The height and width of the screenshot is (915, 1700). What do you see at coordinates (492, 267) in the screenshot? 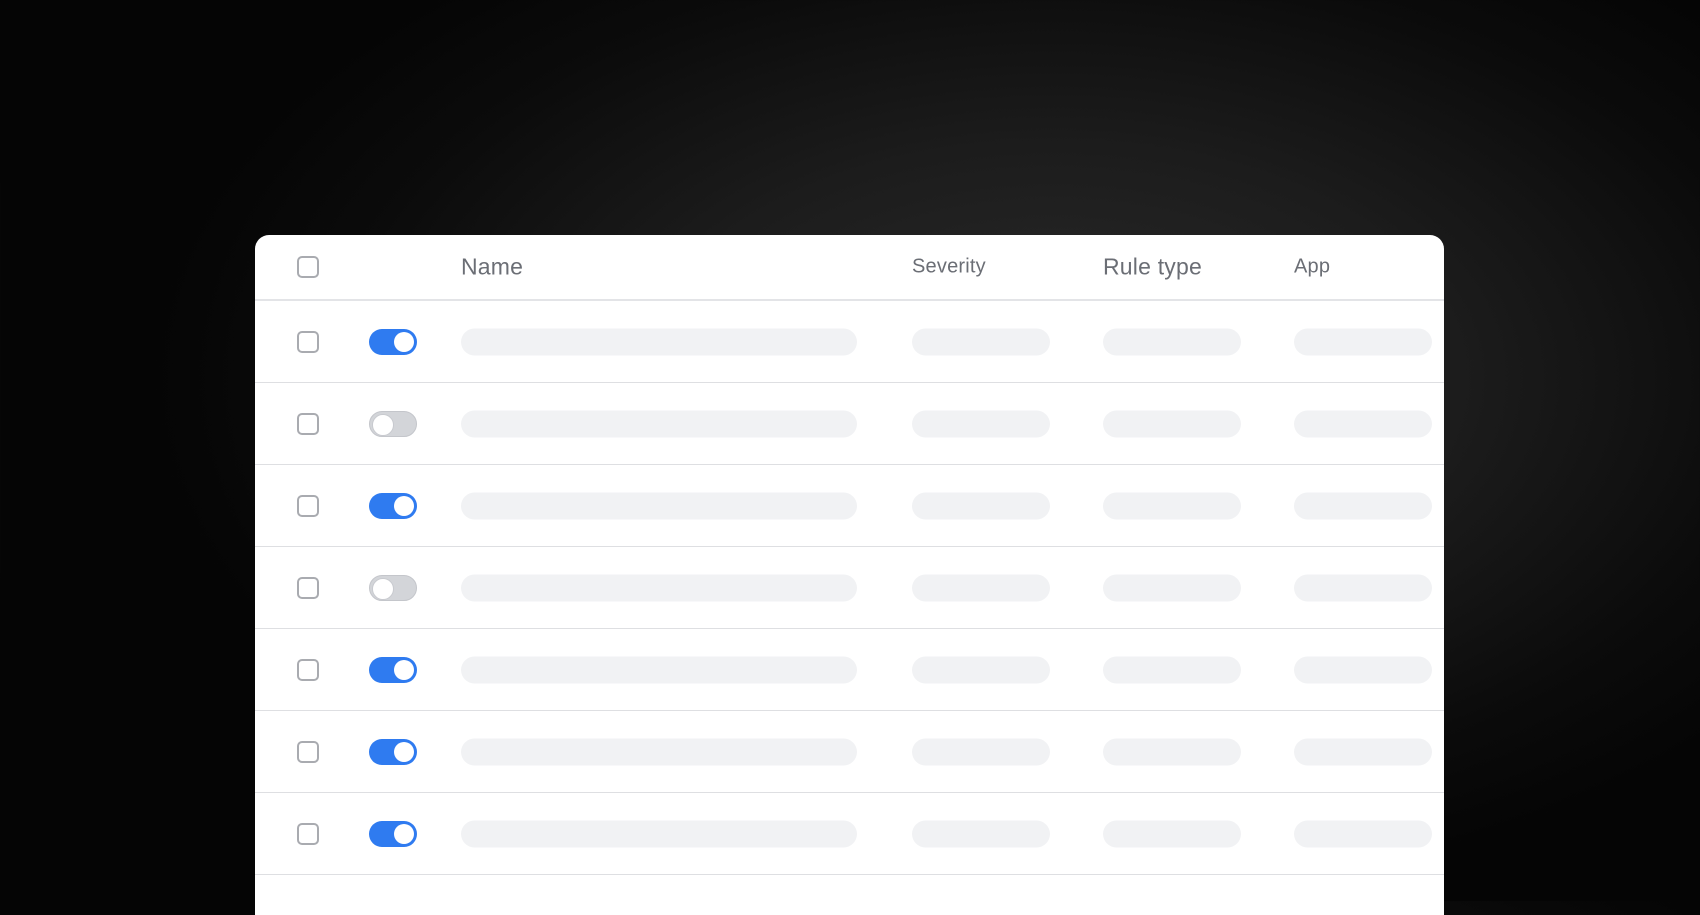
I see `column-header-name: Name` at bounding box center [492, 267].